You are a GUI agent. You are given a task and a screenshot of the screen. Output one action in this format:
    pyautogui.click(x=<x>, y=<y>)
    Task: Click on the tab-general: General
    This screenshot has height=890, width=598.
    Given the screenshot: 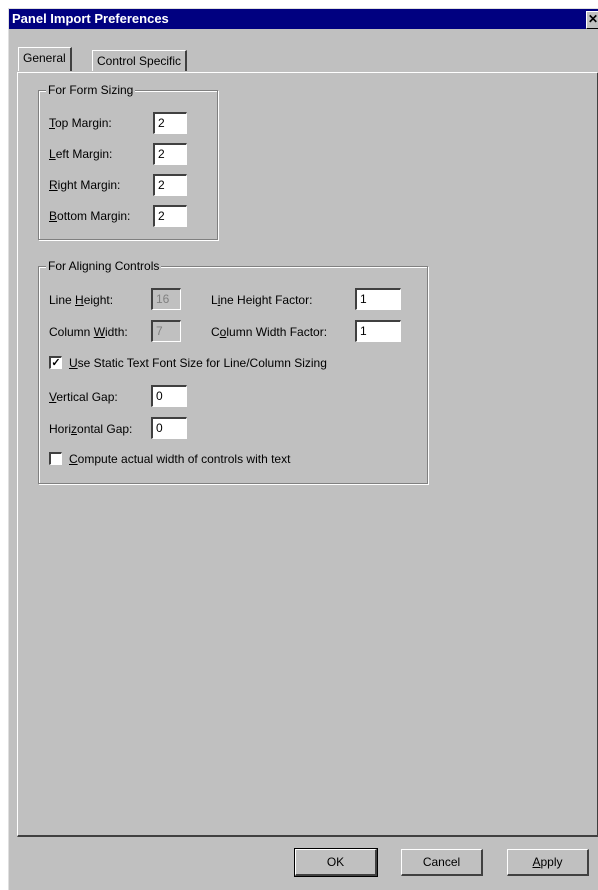 What is the action you would take?
    pyautogui.click(x=45, y=59)
    